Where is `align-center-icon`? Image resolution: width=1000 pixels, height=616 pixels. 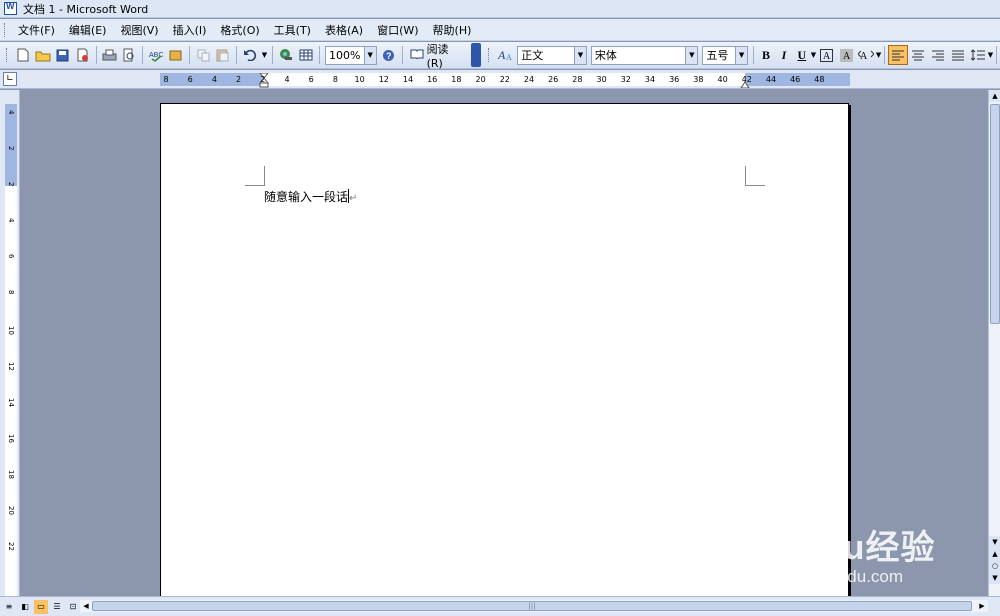 align-center-icon is located at coordinates (918, 55).